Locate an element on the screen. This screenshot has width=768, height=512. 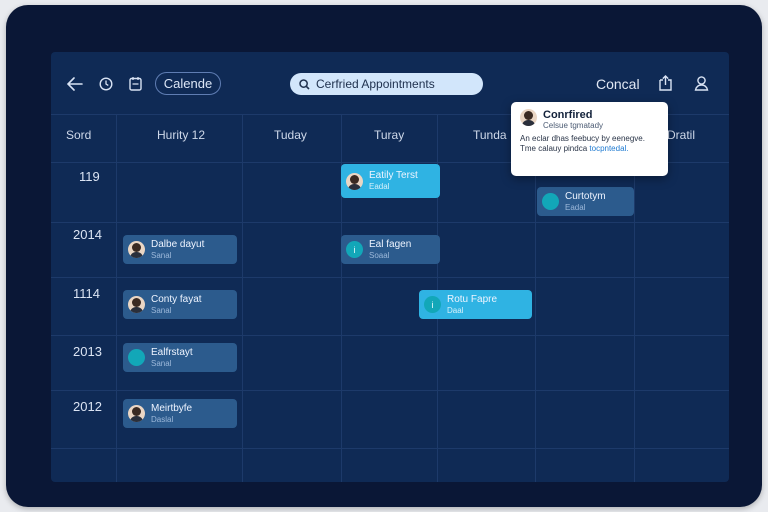
search-value: Cerfried Appointments is located at coordinates (375, 84).